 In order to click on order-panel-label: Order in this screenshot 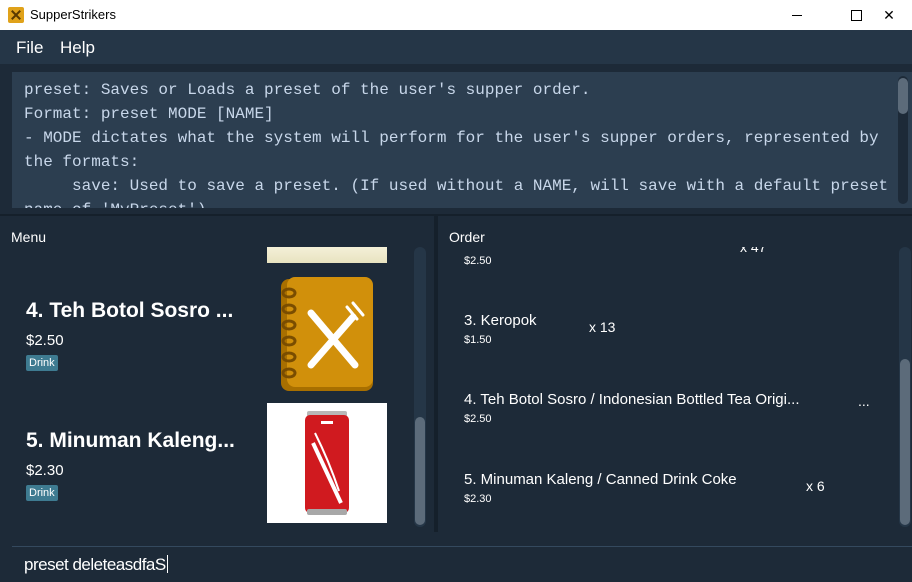, I will do `click(467, 237)`.